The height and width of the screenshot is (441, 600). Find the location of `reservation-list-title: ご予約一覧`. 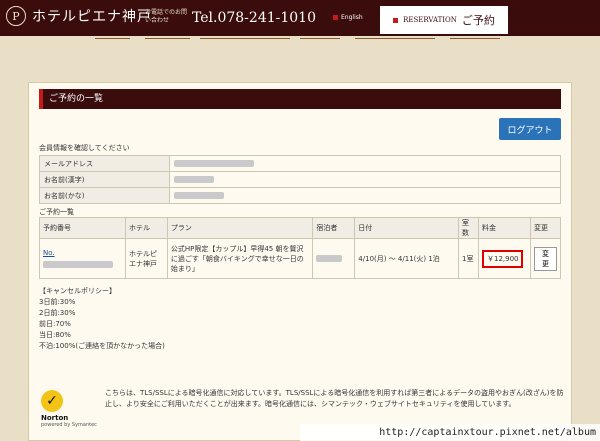

reservation-list-title: ご予約一覧 is located at coordinates (56, 212).